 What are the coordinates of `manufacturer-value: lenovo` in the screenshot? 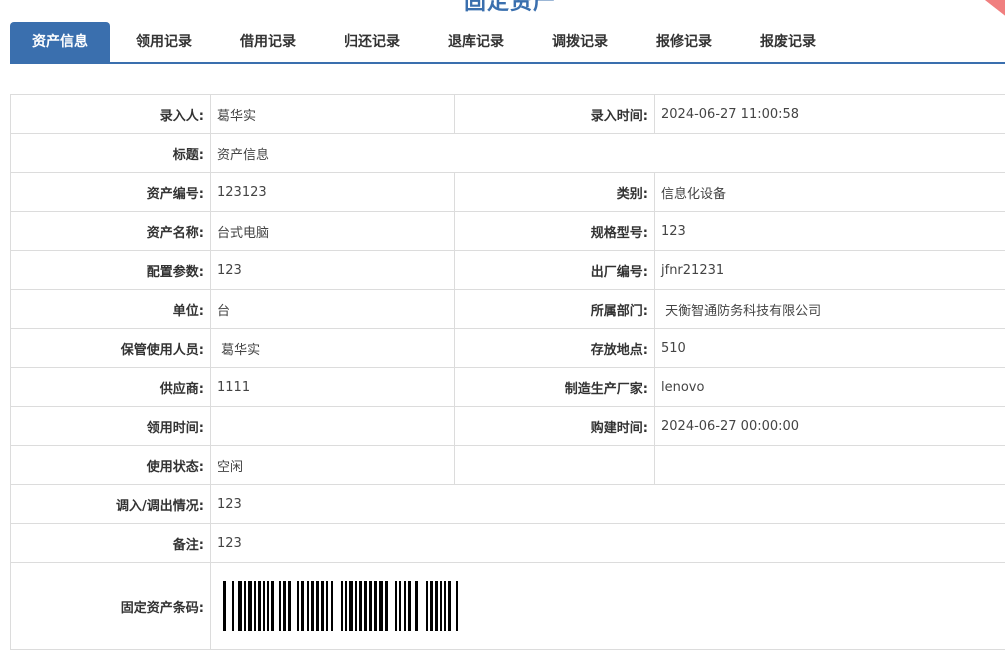 It's located at (829, 387).